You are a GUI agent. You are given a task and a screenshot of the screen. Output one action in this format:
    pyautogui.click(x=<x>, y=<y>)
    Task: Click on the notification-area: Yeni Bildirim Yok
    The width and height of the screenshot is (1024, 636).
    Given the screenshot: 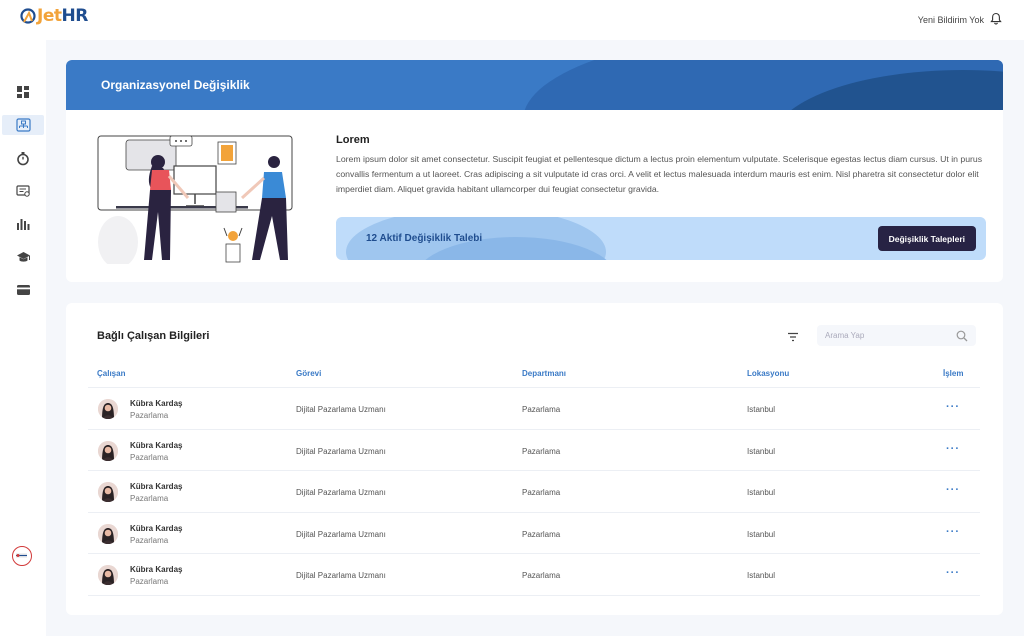 What is the action you would take?
    pyautogui.click(x=960, y=19)
    